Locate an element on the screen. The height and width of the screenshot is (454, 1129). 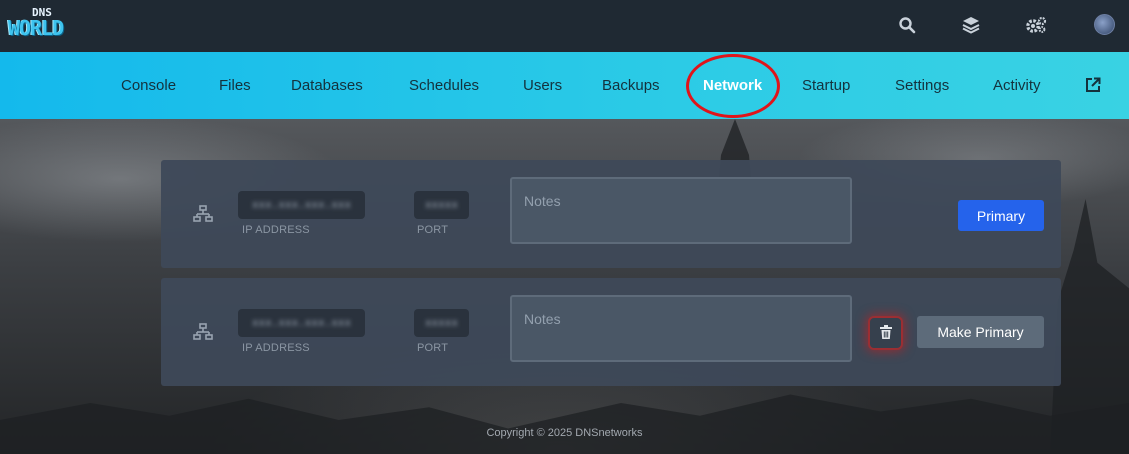
dnsworld-logo: DNS WORLD is located at coordinates (49, 24).